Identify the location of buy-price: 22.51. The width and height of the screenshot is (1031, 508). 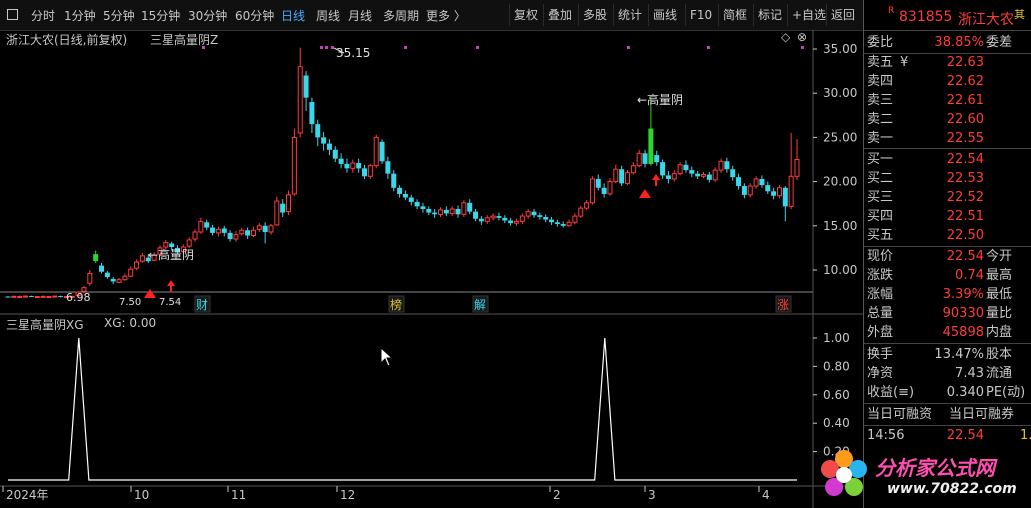
(965, 216).